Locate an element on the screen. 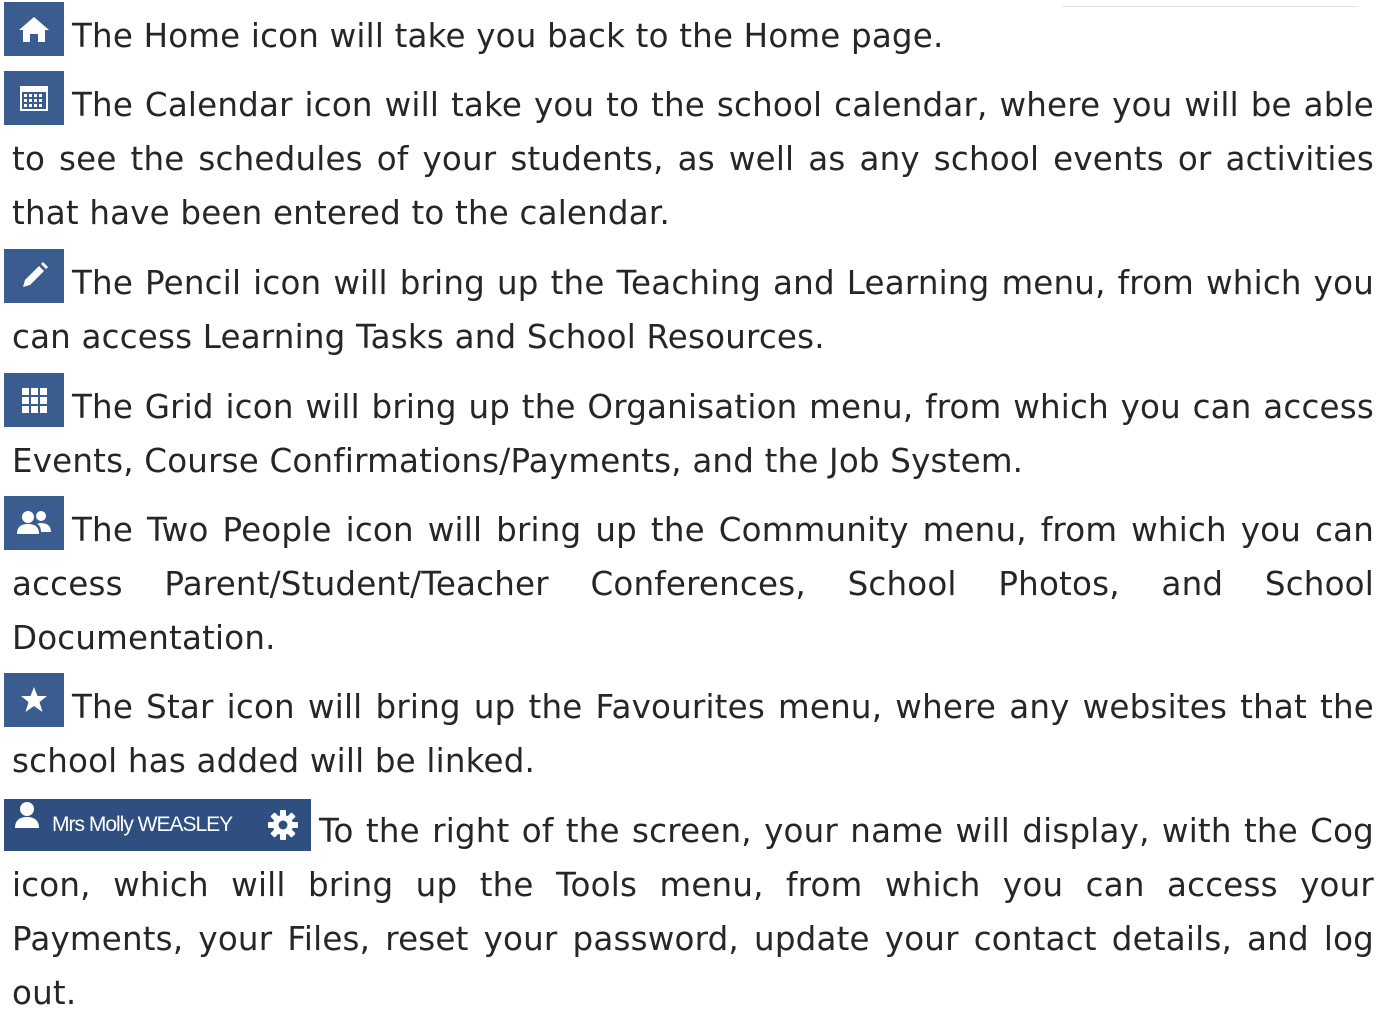 This screenshot has width=1380, height=1020. home-icon is located at coordinates (34, 29).